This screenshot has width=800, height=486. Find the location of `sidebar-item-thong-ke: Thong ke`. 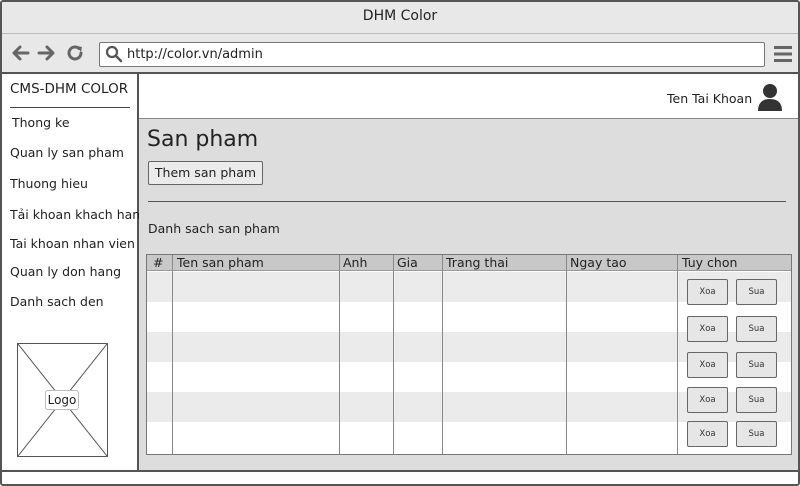

sidebar-item-thong-ke: Thong ke is located at coordinates (41, 122).